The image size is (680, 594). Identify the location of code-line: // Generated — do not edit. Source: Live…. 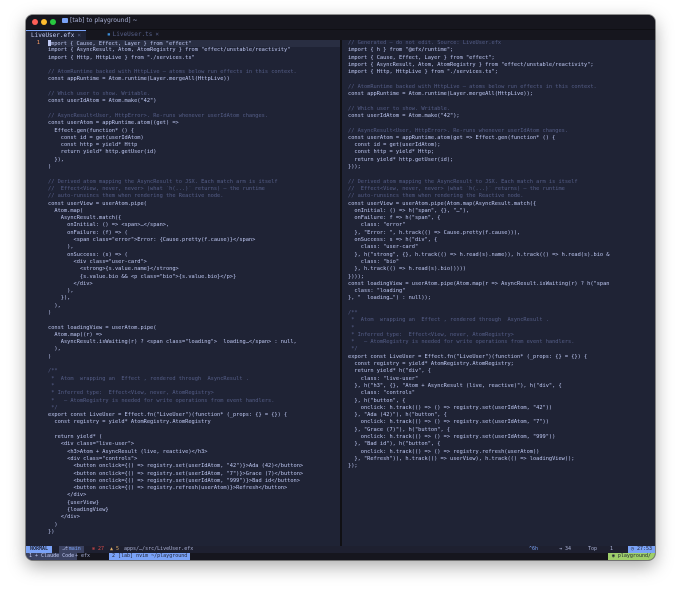
(501, 43).